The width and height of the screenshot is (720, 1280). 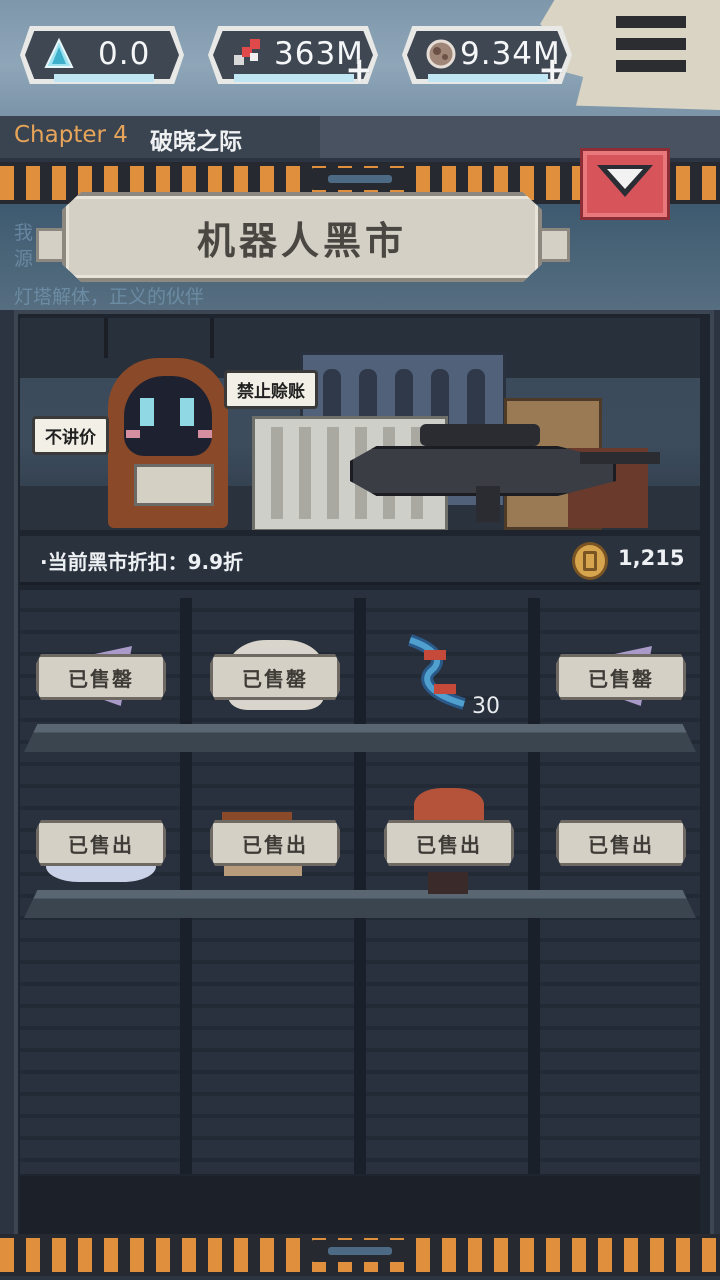 I want to click on shop-title: 机器人黑市, so click(x=301, y=241).